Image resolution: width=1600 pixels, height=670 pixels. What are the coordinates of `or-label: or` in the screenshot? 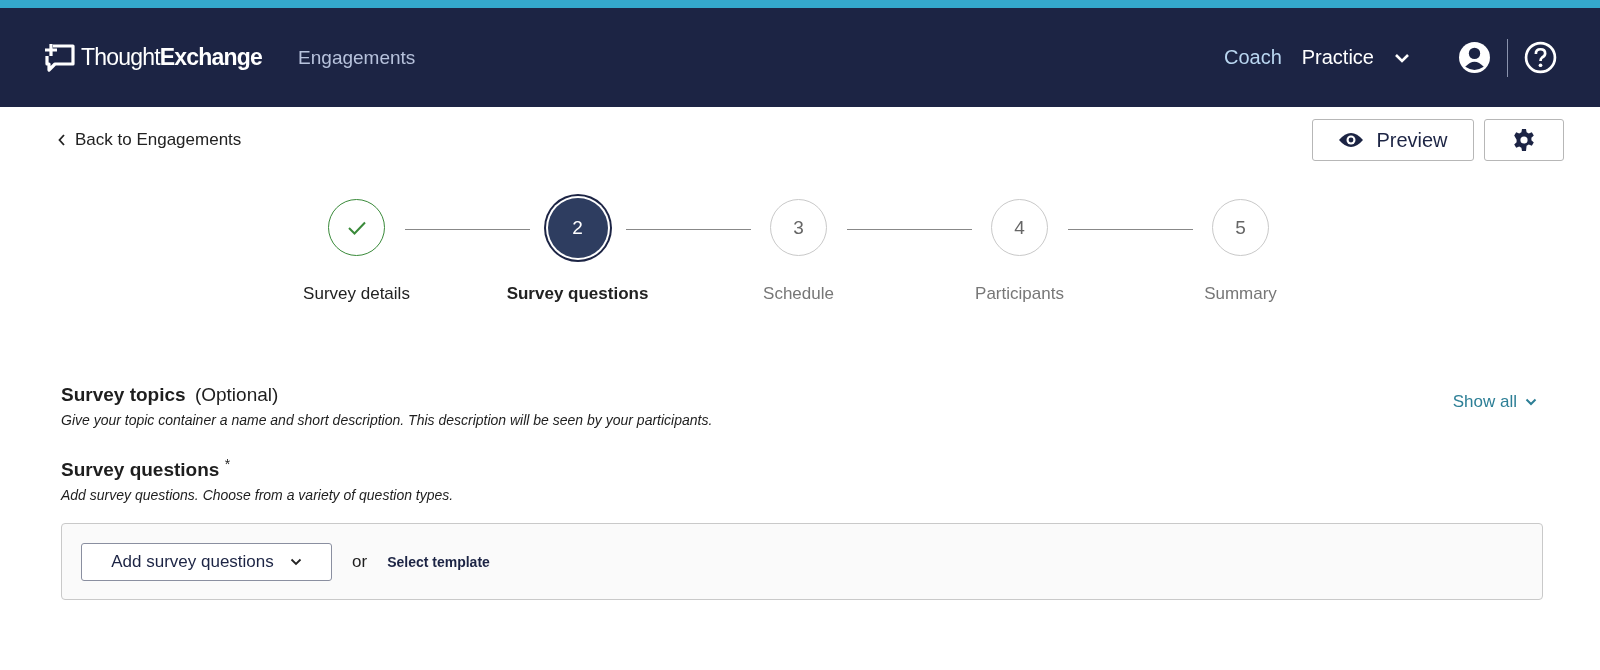 It's located at (360, 561).